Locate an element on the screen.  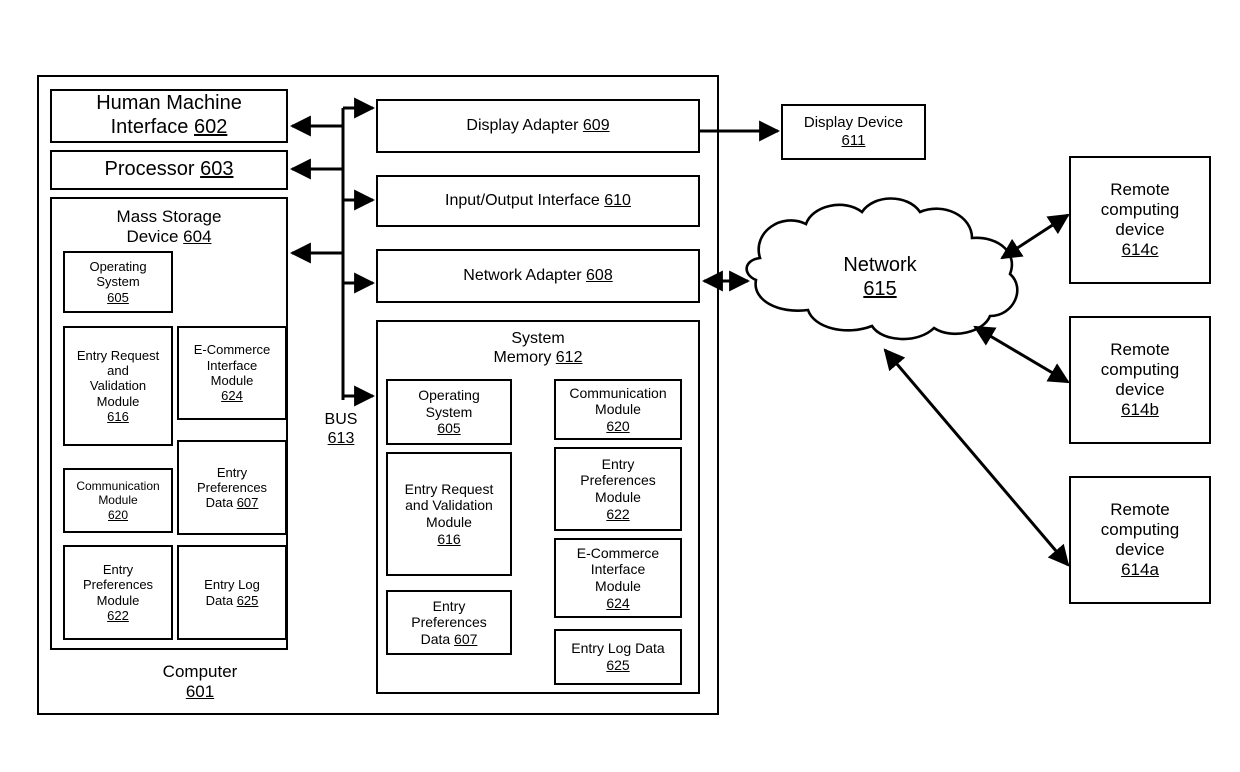
wire-network-to-remote-614c is located at coordinates (1035, 236).